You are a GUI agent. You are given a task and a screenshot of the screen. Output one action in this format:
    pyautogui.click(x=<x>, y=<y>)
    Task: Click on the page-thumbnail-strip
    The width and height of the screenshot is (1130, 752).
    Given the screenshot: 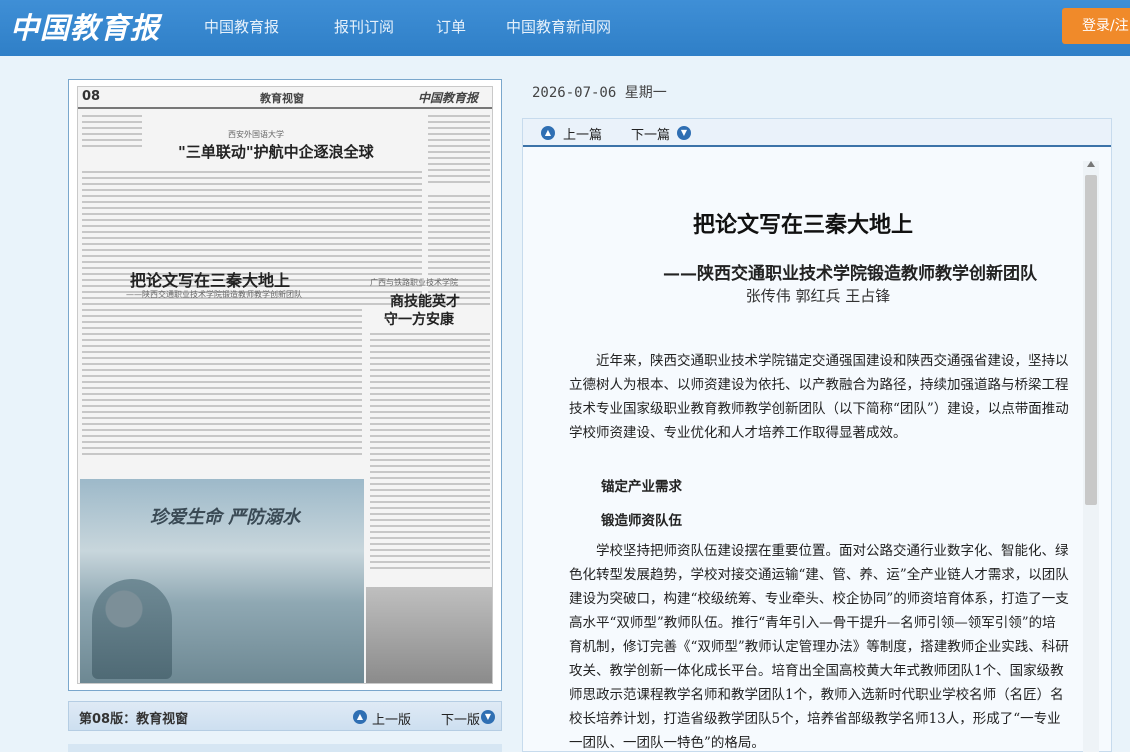 What is the action you would take?
    pyautogui.click(x=285, y=748)
    